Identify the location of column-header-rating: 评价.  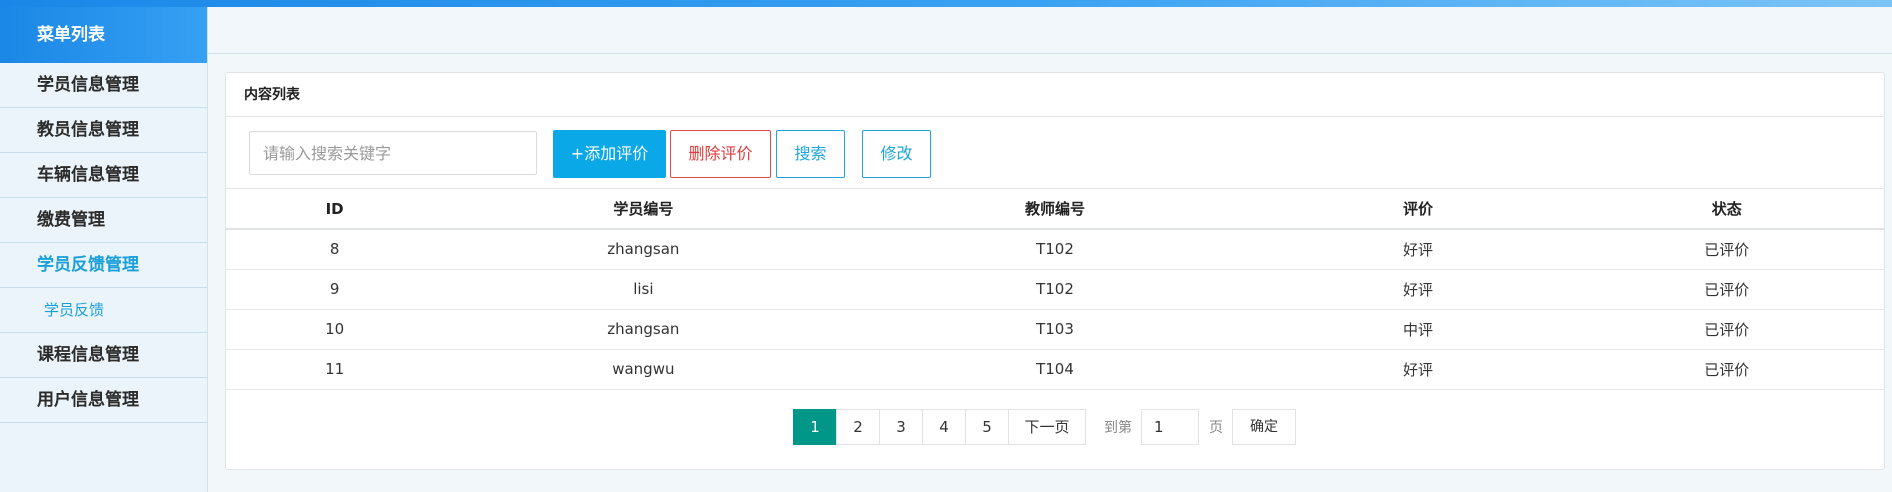
(1418, 209).